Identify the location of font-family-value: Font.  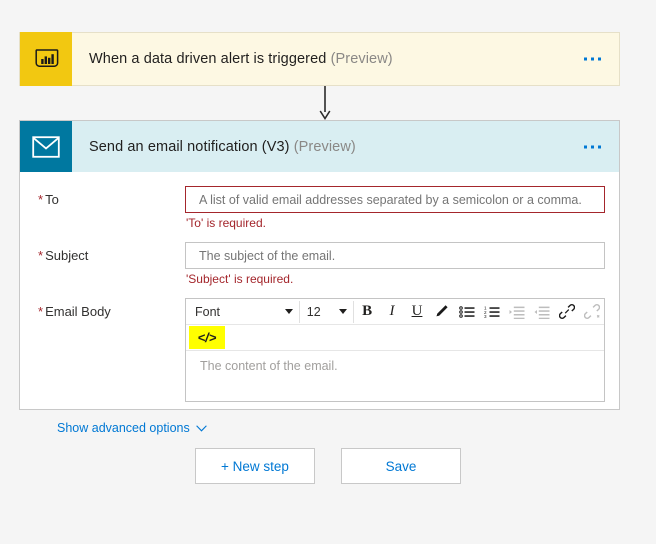
(208, 311).